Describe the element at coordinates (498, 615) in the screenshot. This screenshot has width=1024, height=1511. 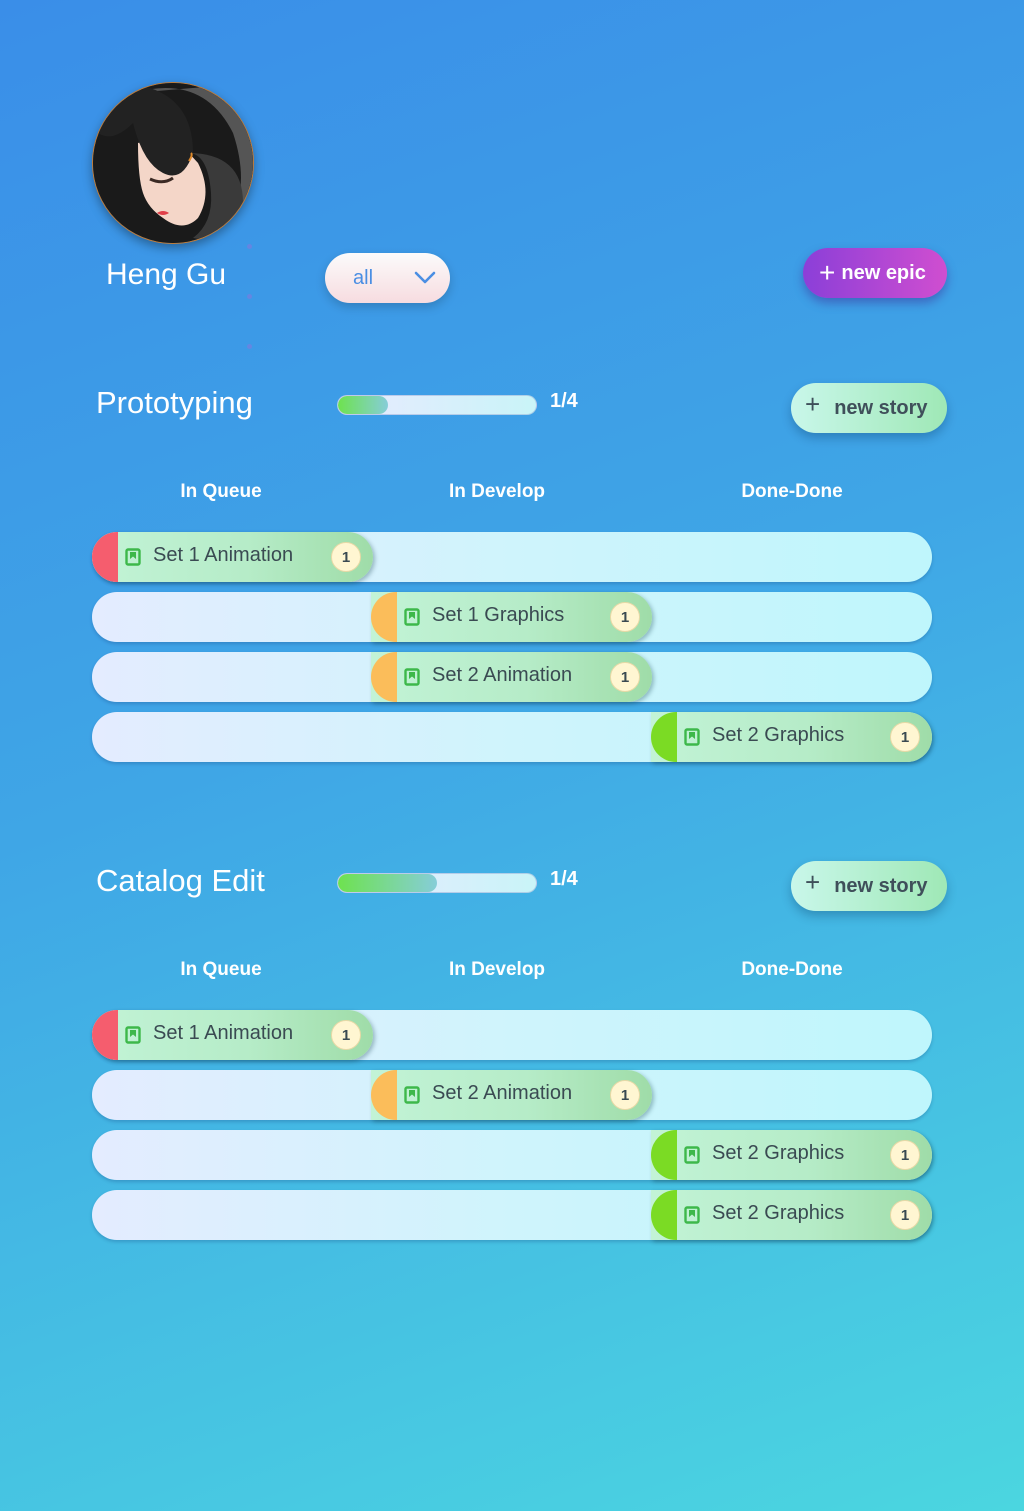
I see `story-label: Set 1 Graphics` at that location.